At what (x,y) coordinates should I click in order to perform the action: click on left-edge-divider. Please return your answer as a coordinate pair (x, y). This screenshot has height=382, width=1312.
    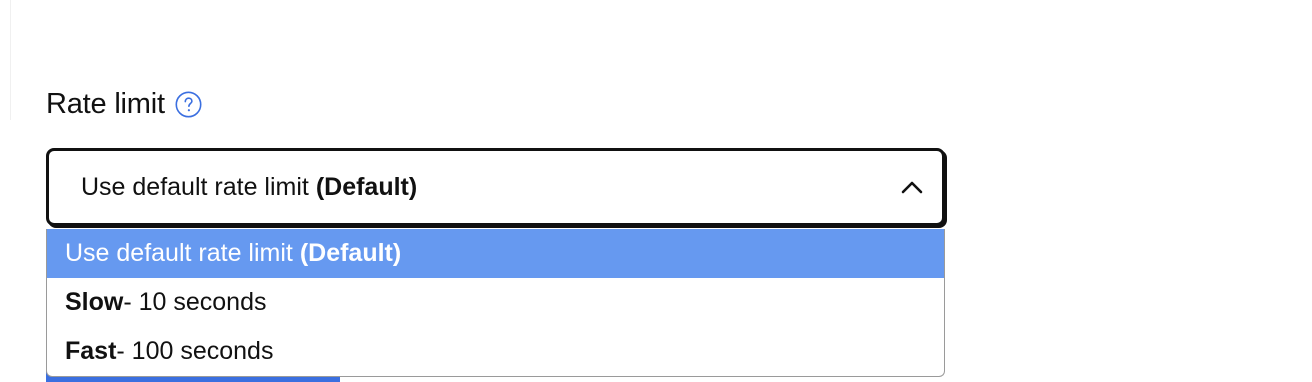
    Looking at the image, I should click on (5, 60).